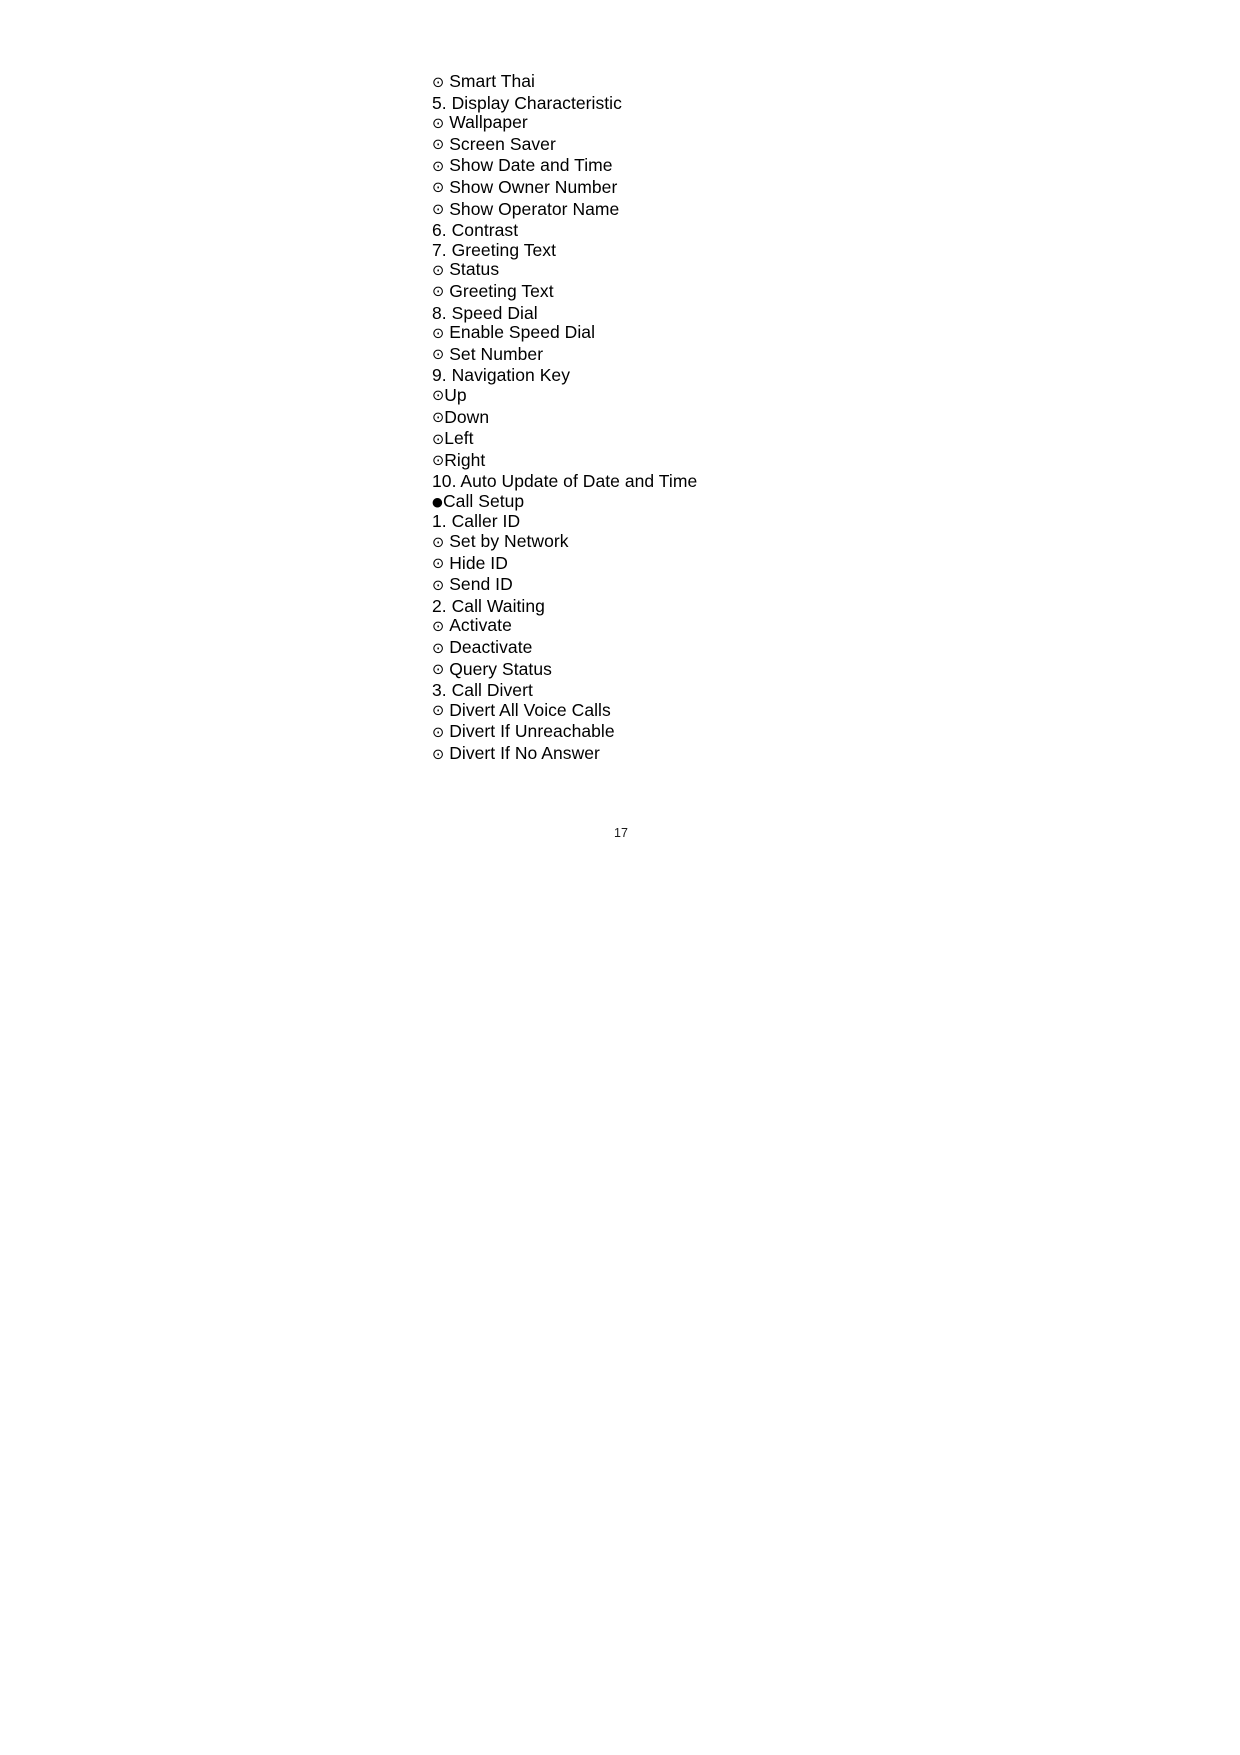 The image size is (1240, 1755). I want to click on outline-line: 1. Caller ID, so click(792, 522).